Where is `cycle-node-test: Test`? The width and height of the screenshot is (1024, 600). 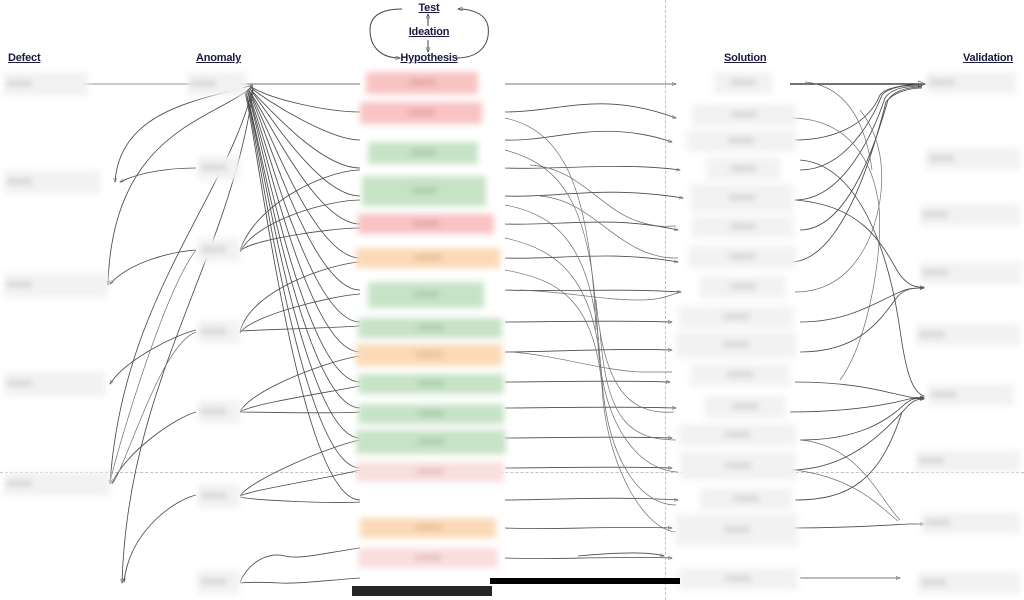
cycle-node-test: Test is located at coordinates (429, 8).